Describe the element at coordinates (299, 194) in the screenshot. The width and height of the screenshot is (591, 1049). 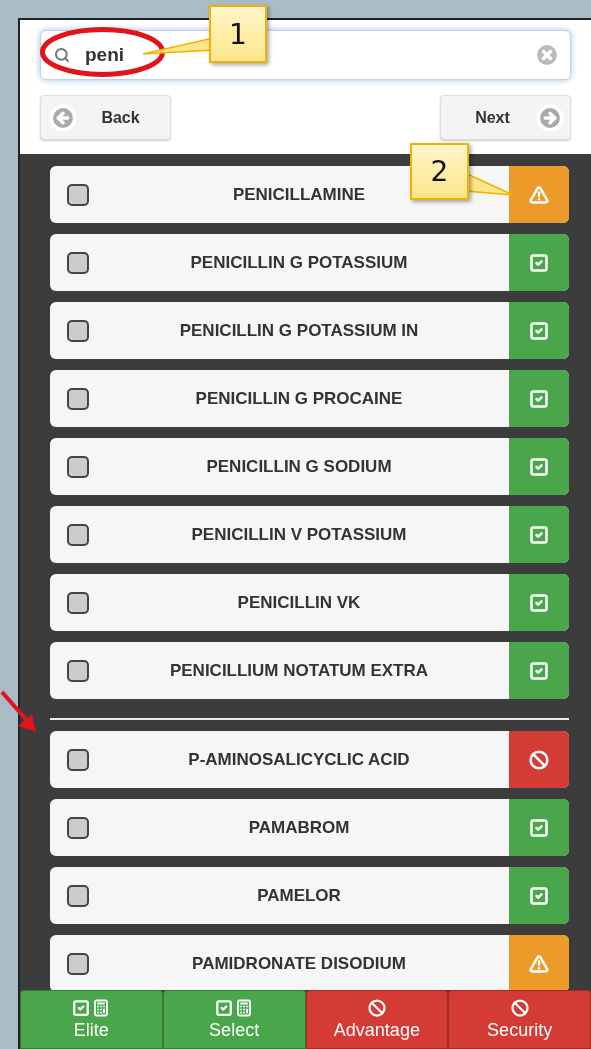
I see `drug-name: PENICILLAMINE` at that location.